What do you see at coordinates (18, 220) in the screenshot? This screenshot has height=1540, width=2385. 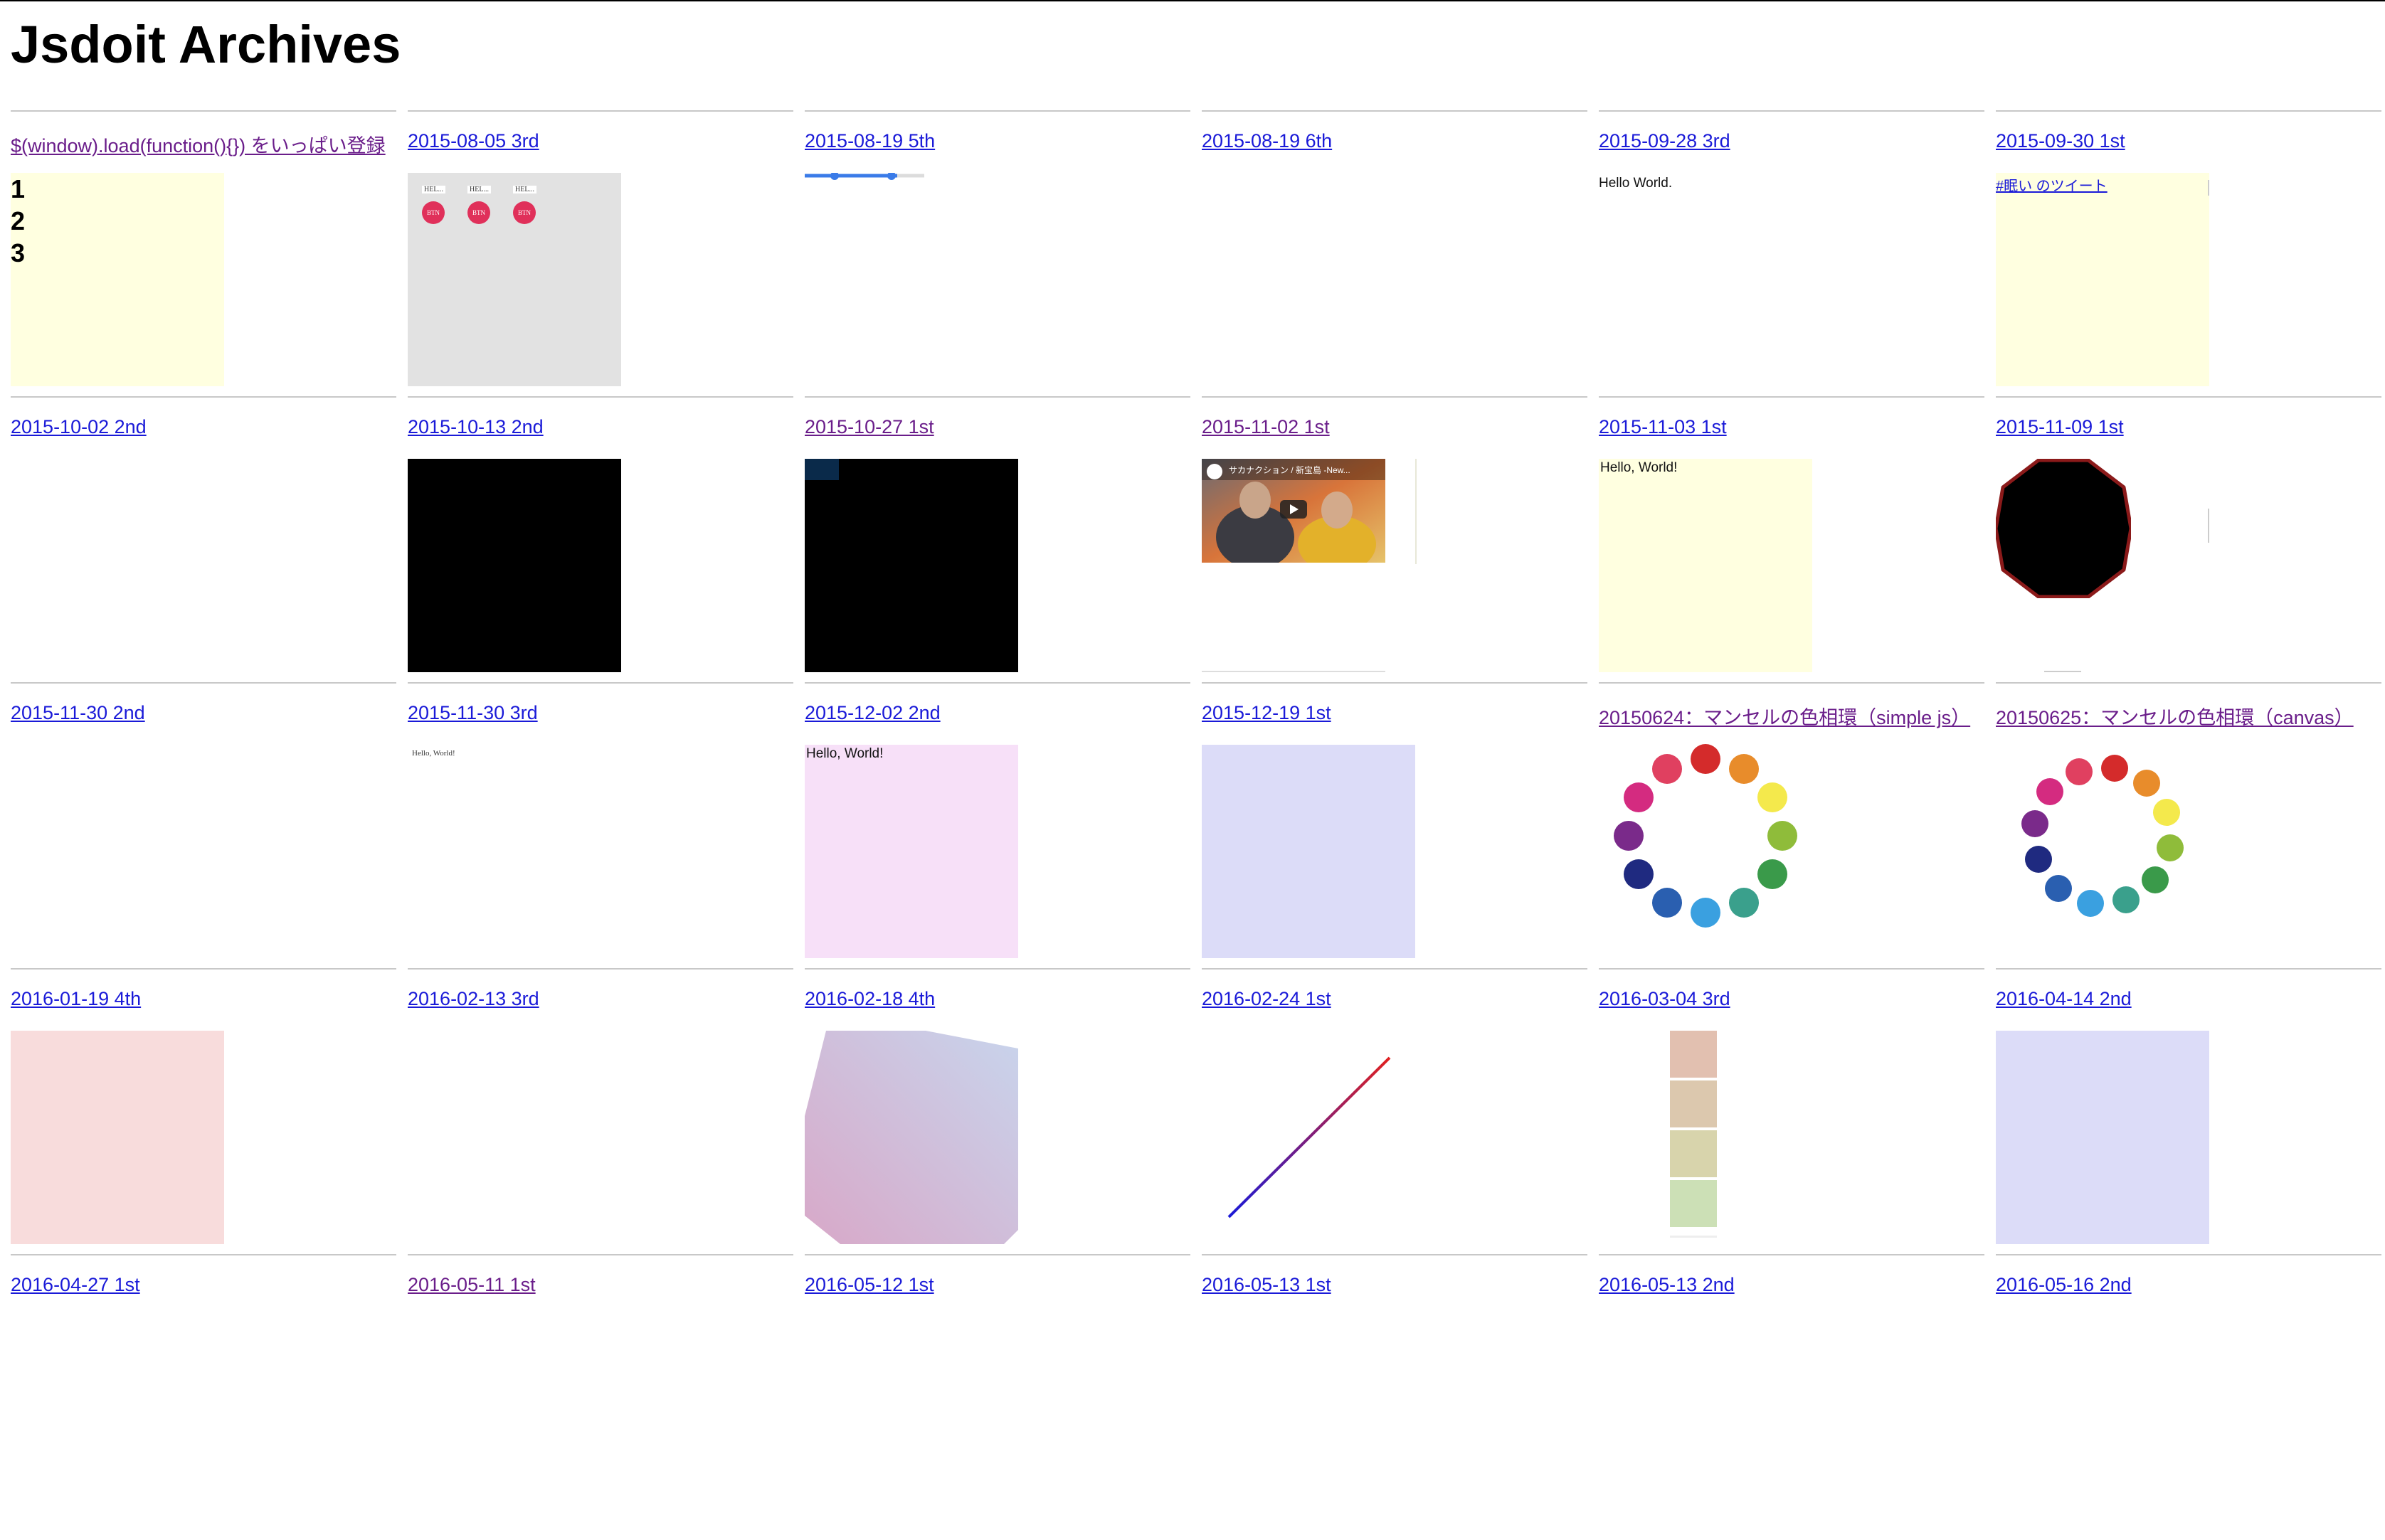 I see `list-number: 2` at bounding box center [18, 220].